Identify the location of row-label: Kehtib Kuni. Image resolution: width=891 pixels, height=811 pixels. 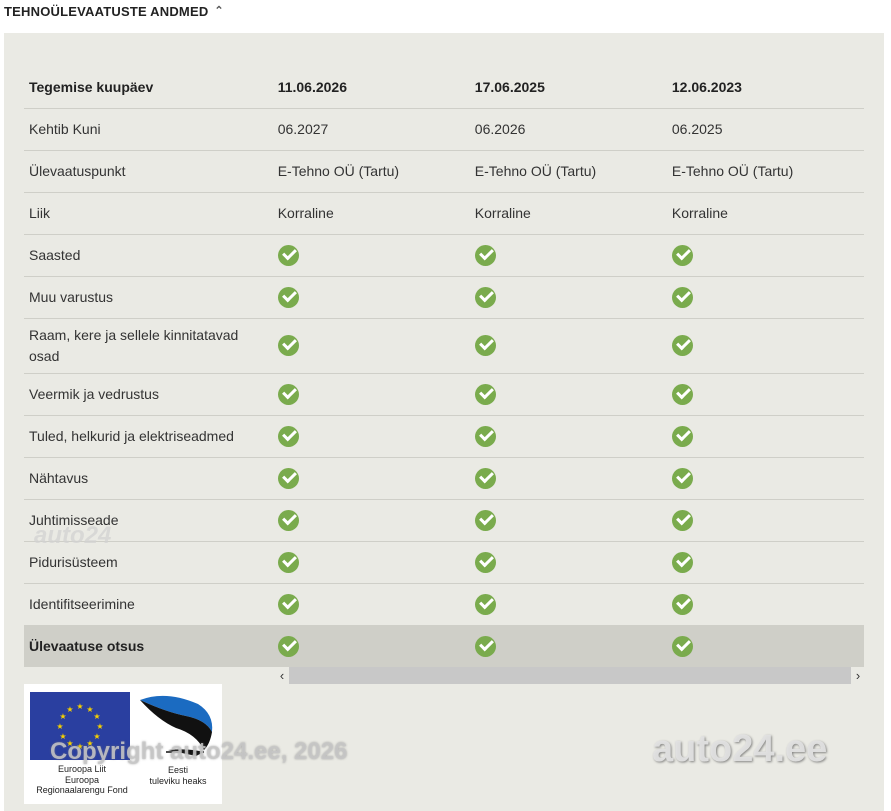
(148, 129).